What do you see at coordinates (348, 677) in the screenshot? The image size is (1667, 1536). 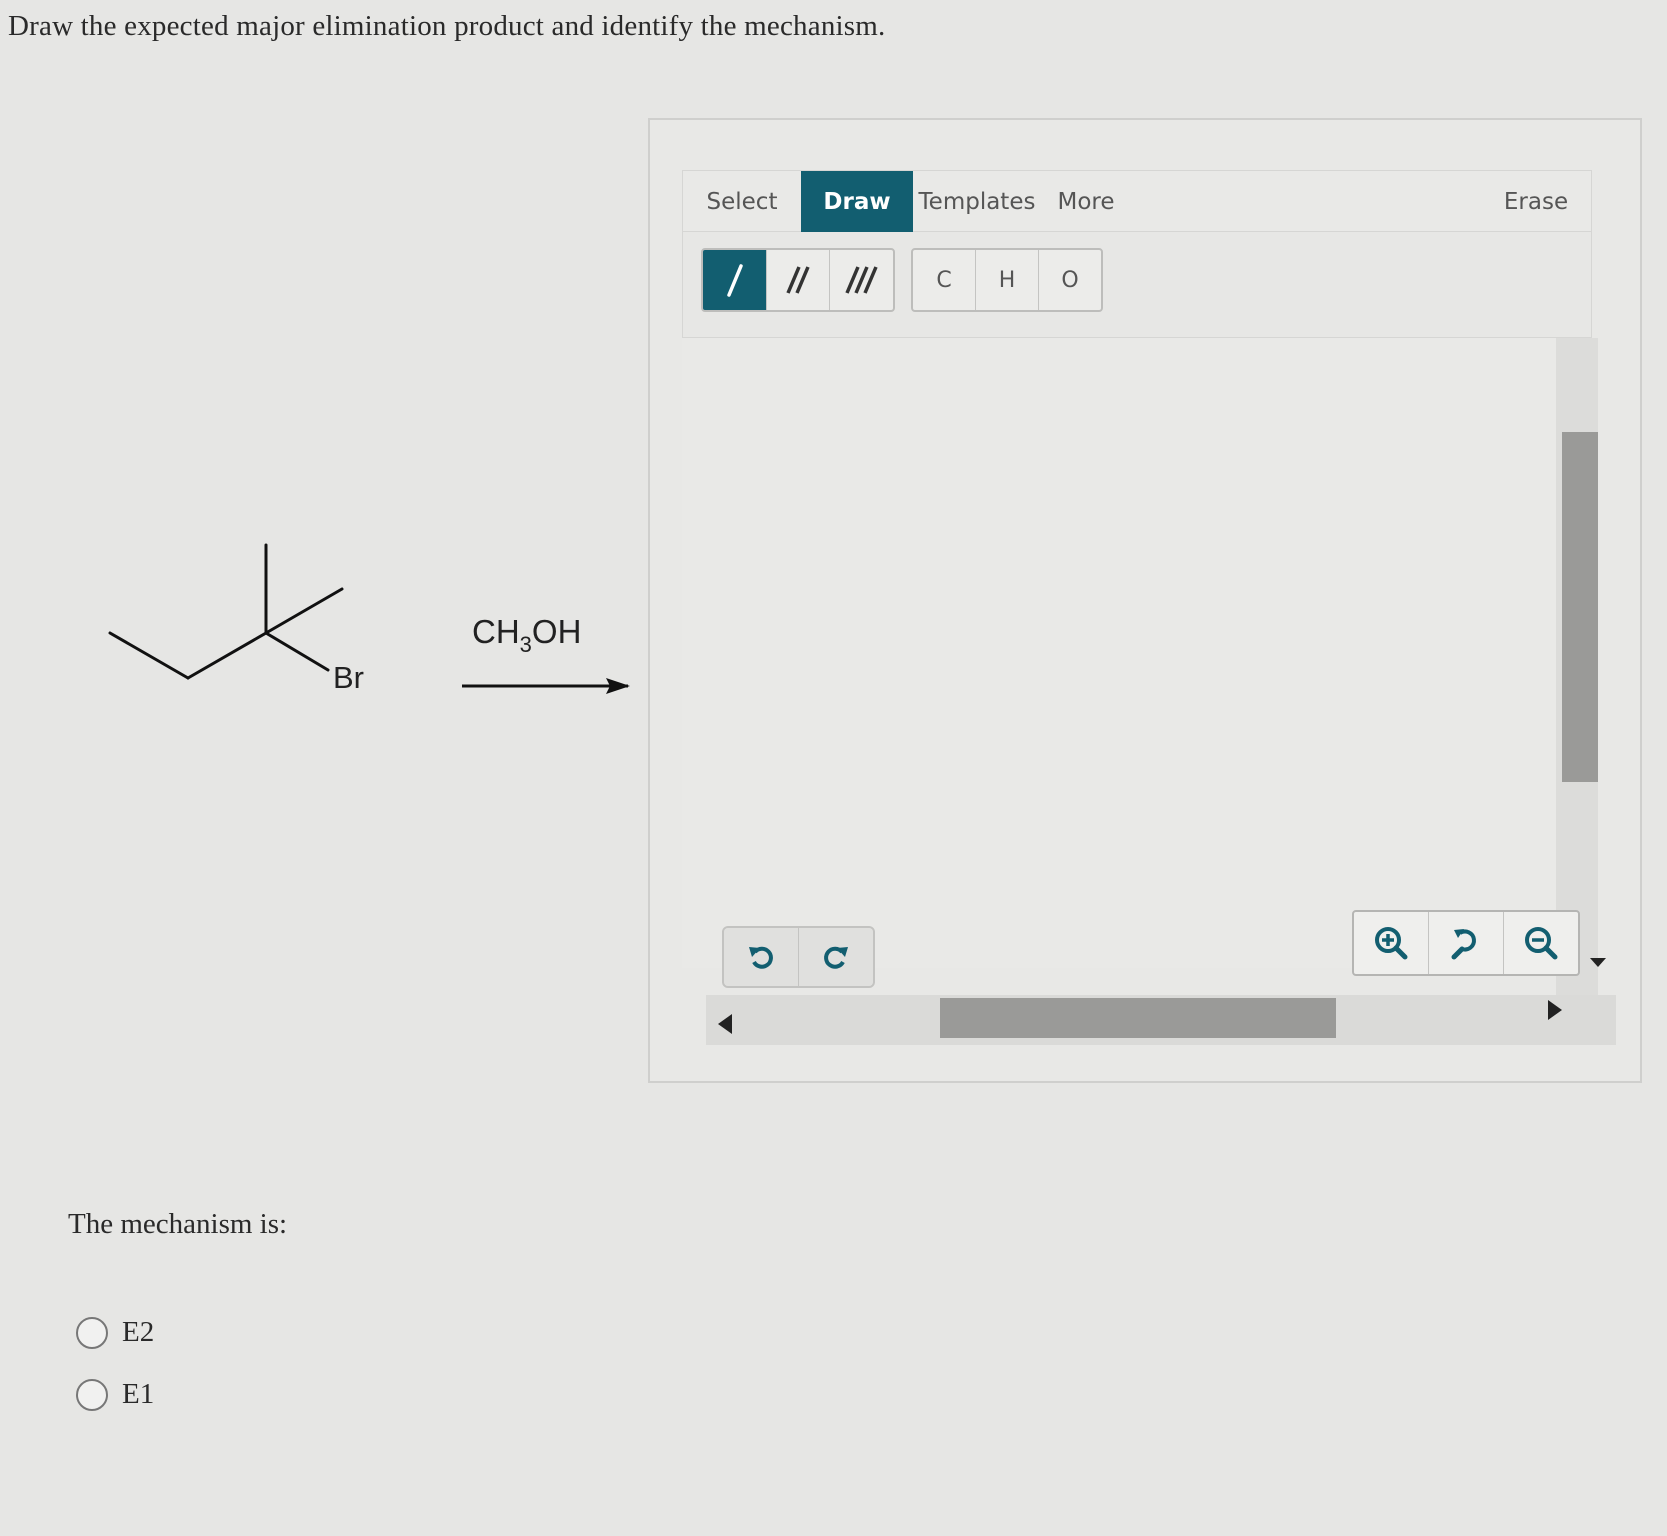 I see `bromine-label: Br` at bounding box center [348, 677].